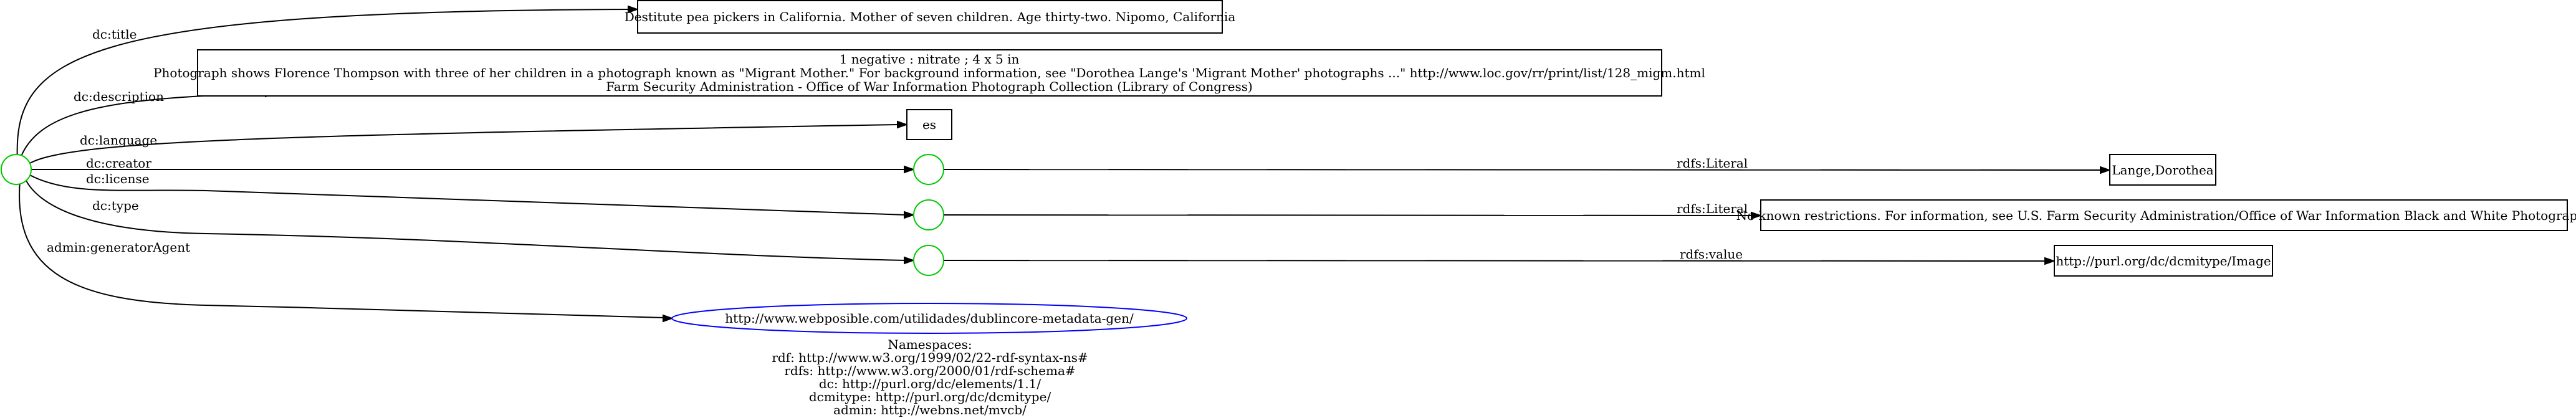 The height and width of the screenshot is (418, 2576). What do you see at coordinates (466, 144) in the screenshot?
I see `edge-dc-language: dc:language` at bounding box center [466, 144].